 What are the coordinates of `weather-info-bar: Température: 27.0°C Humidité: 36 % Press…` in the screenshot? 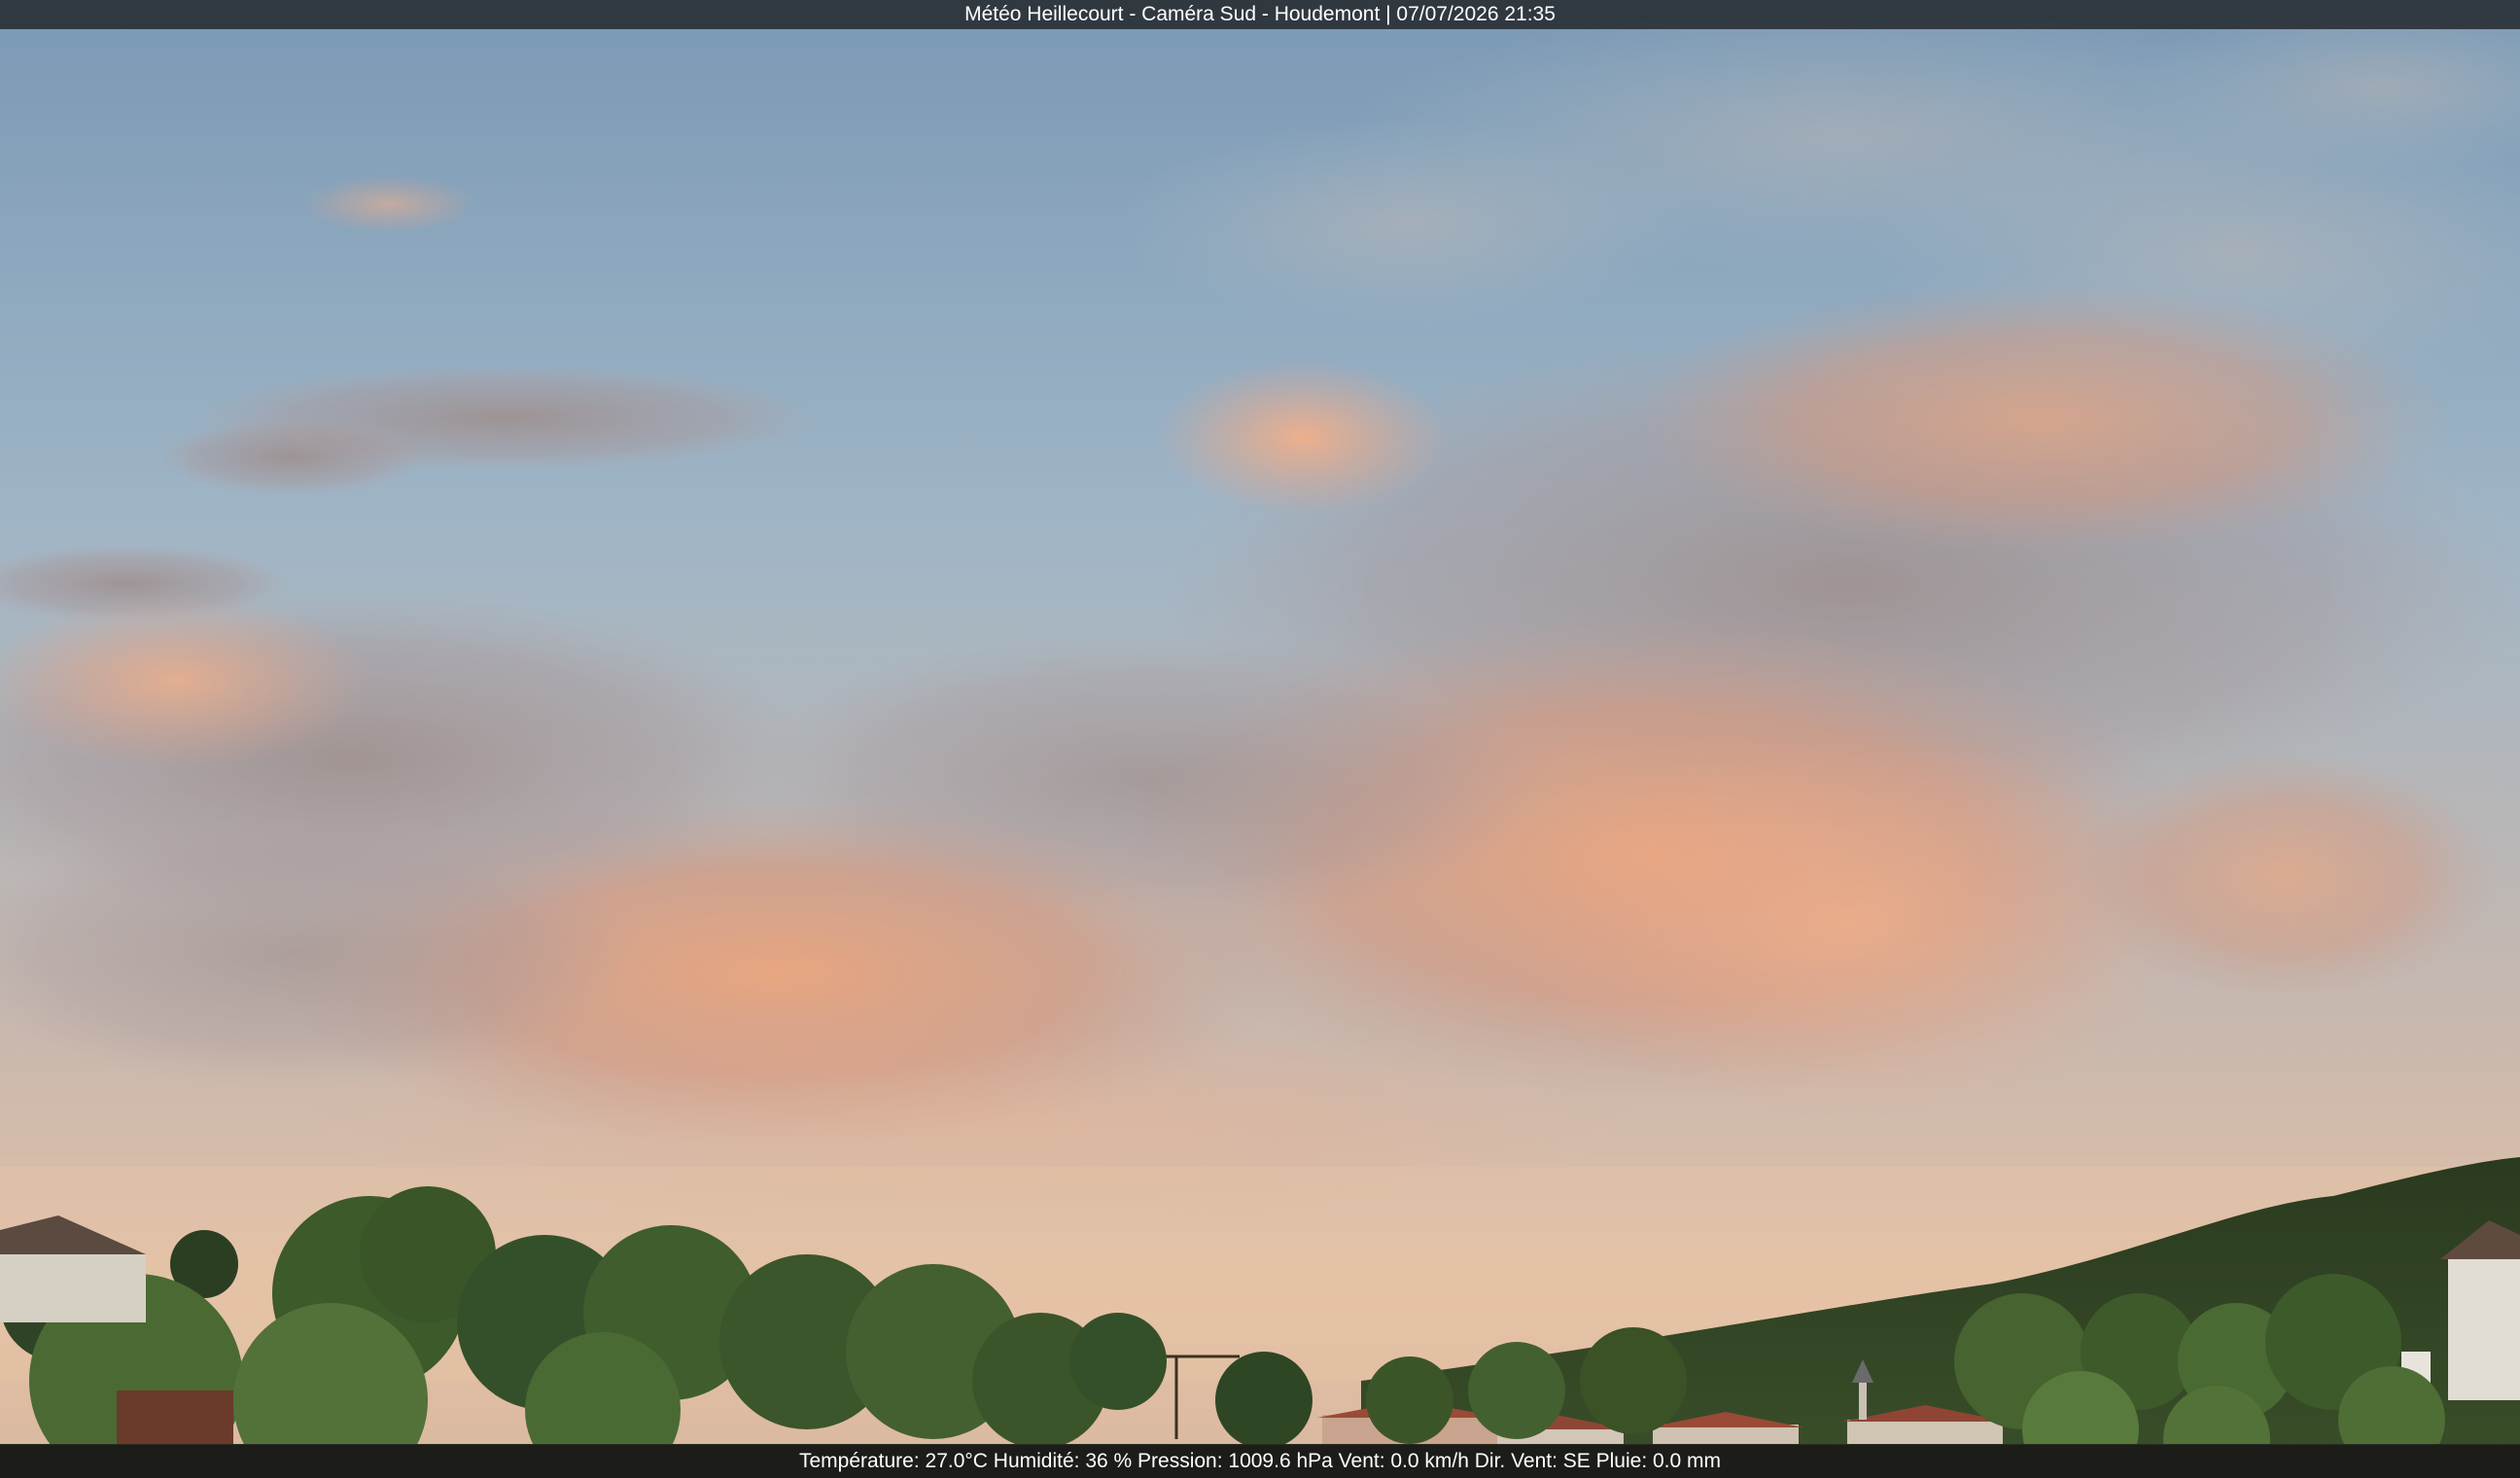 It's located at (1260, 1461).